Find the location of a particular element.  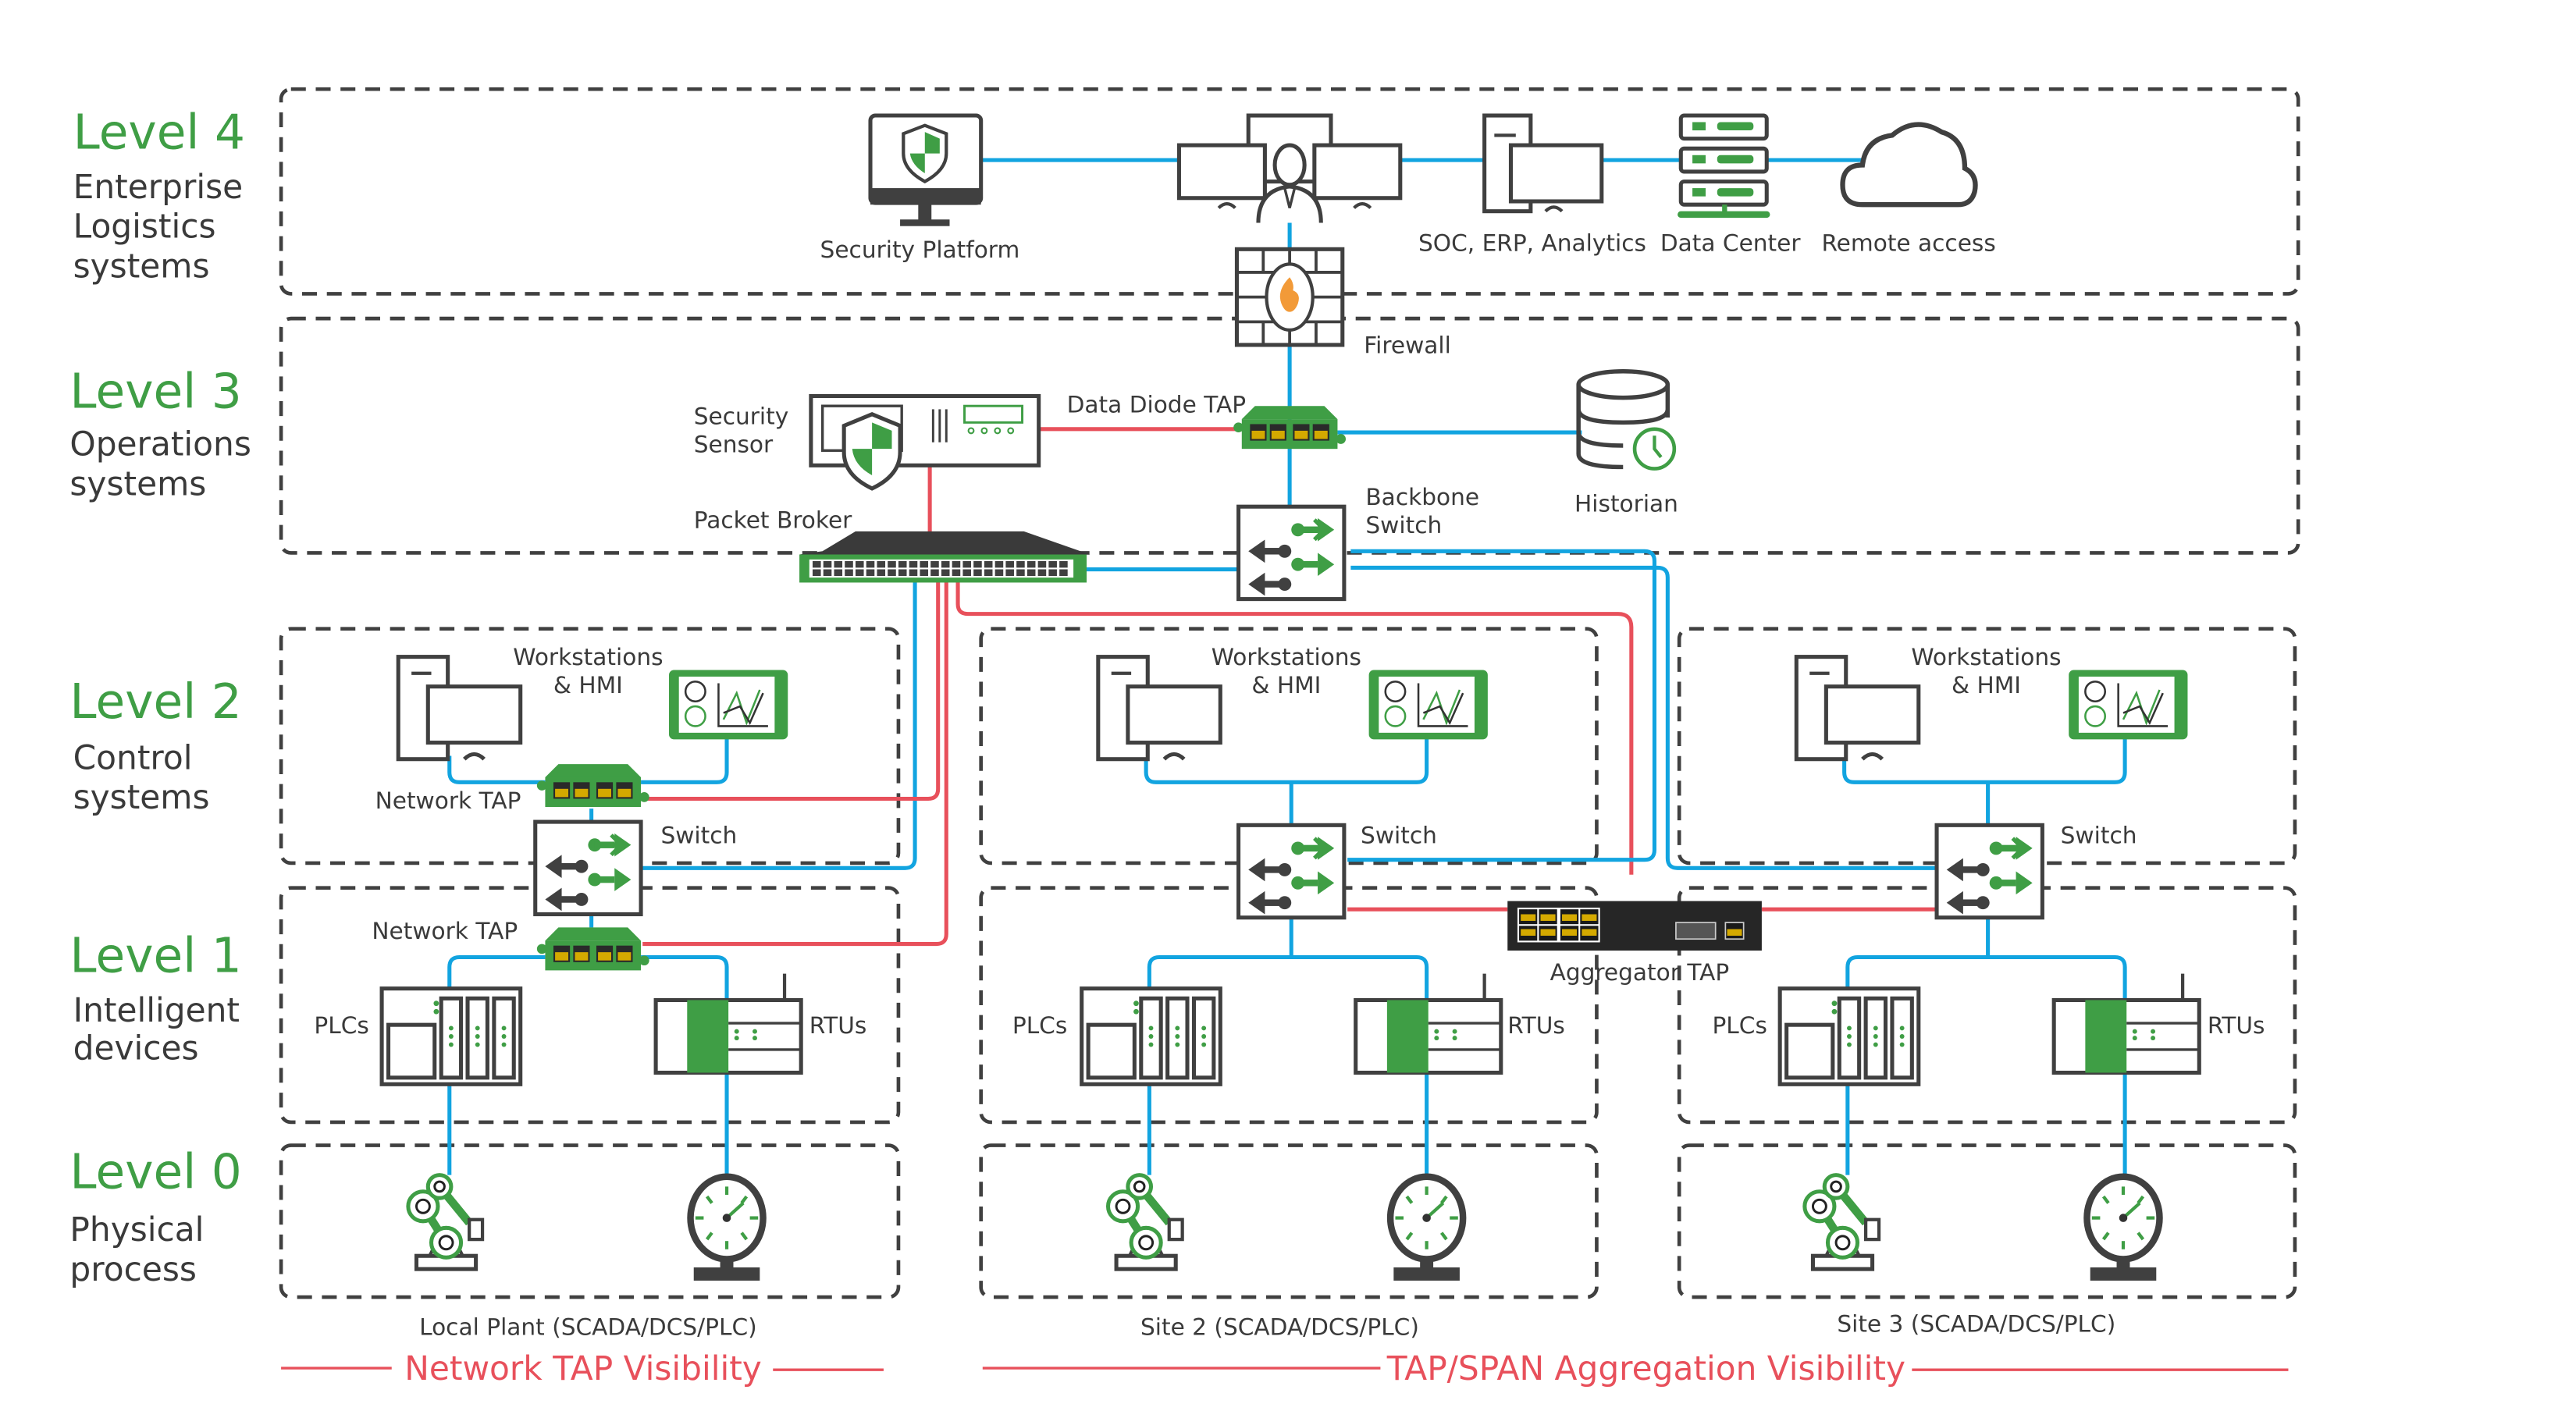

site-2-workstations: Workstations & HMI is located at coordinates (1293, 702).